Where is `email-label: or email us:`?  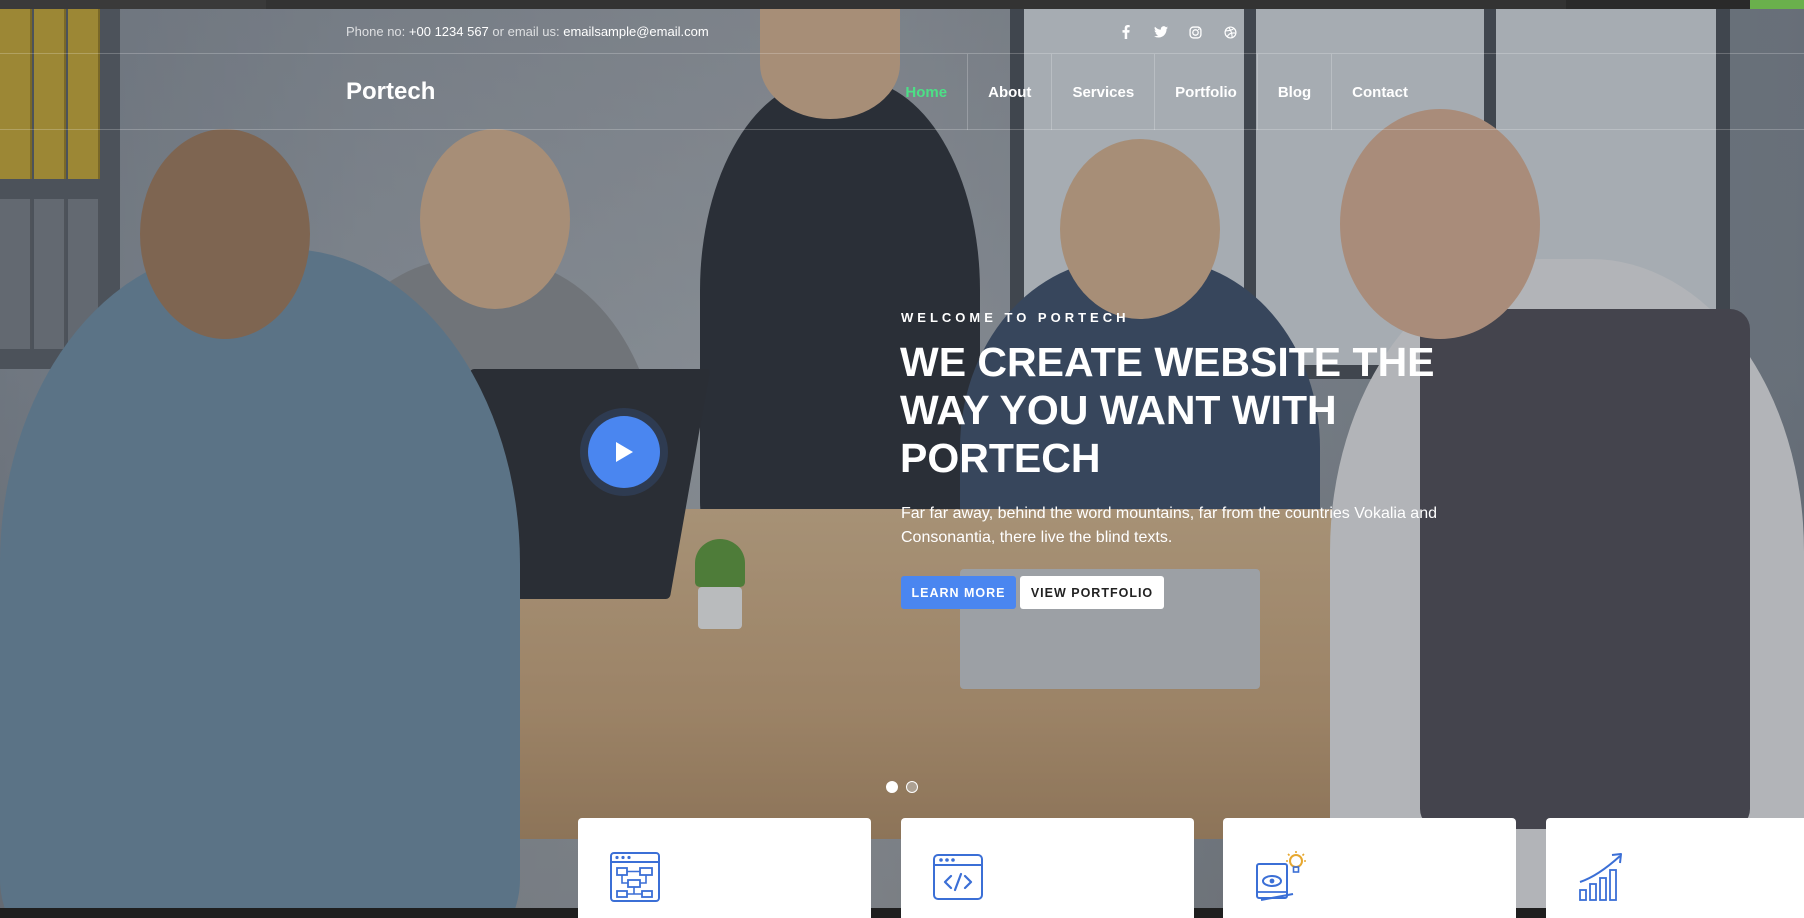 email-label: or email us: is located at coordinates (526, 31).